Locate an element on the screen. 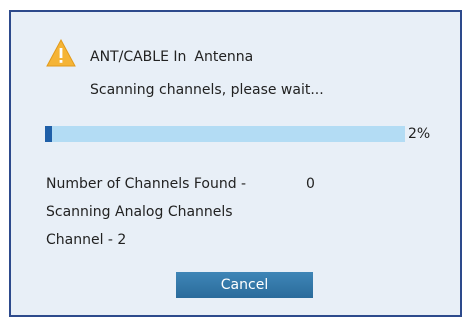 This screenshot has width=464, height=321. input-source: Antenna is located at coordinates (224, 57).